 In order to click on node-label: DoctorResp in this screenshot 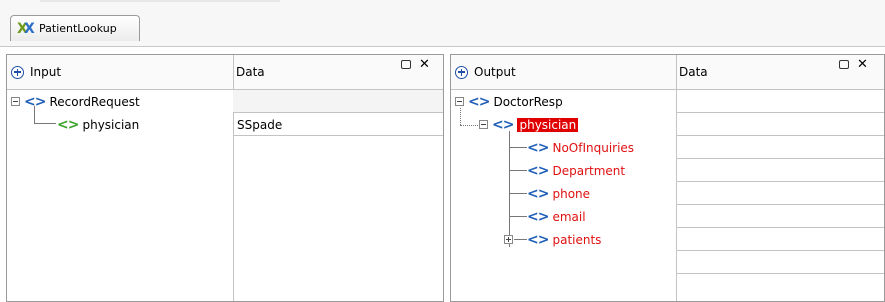, I will do `click(528, 101)`.